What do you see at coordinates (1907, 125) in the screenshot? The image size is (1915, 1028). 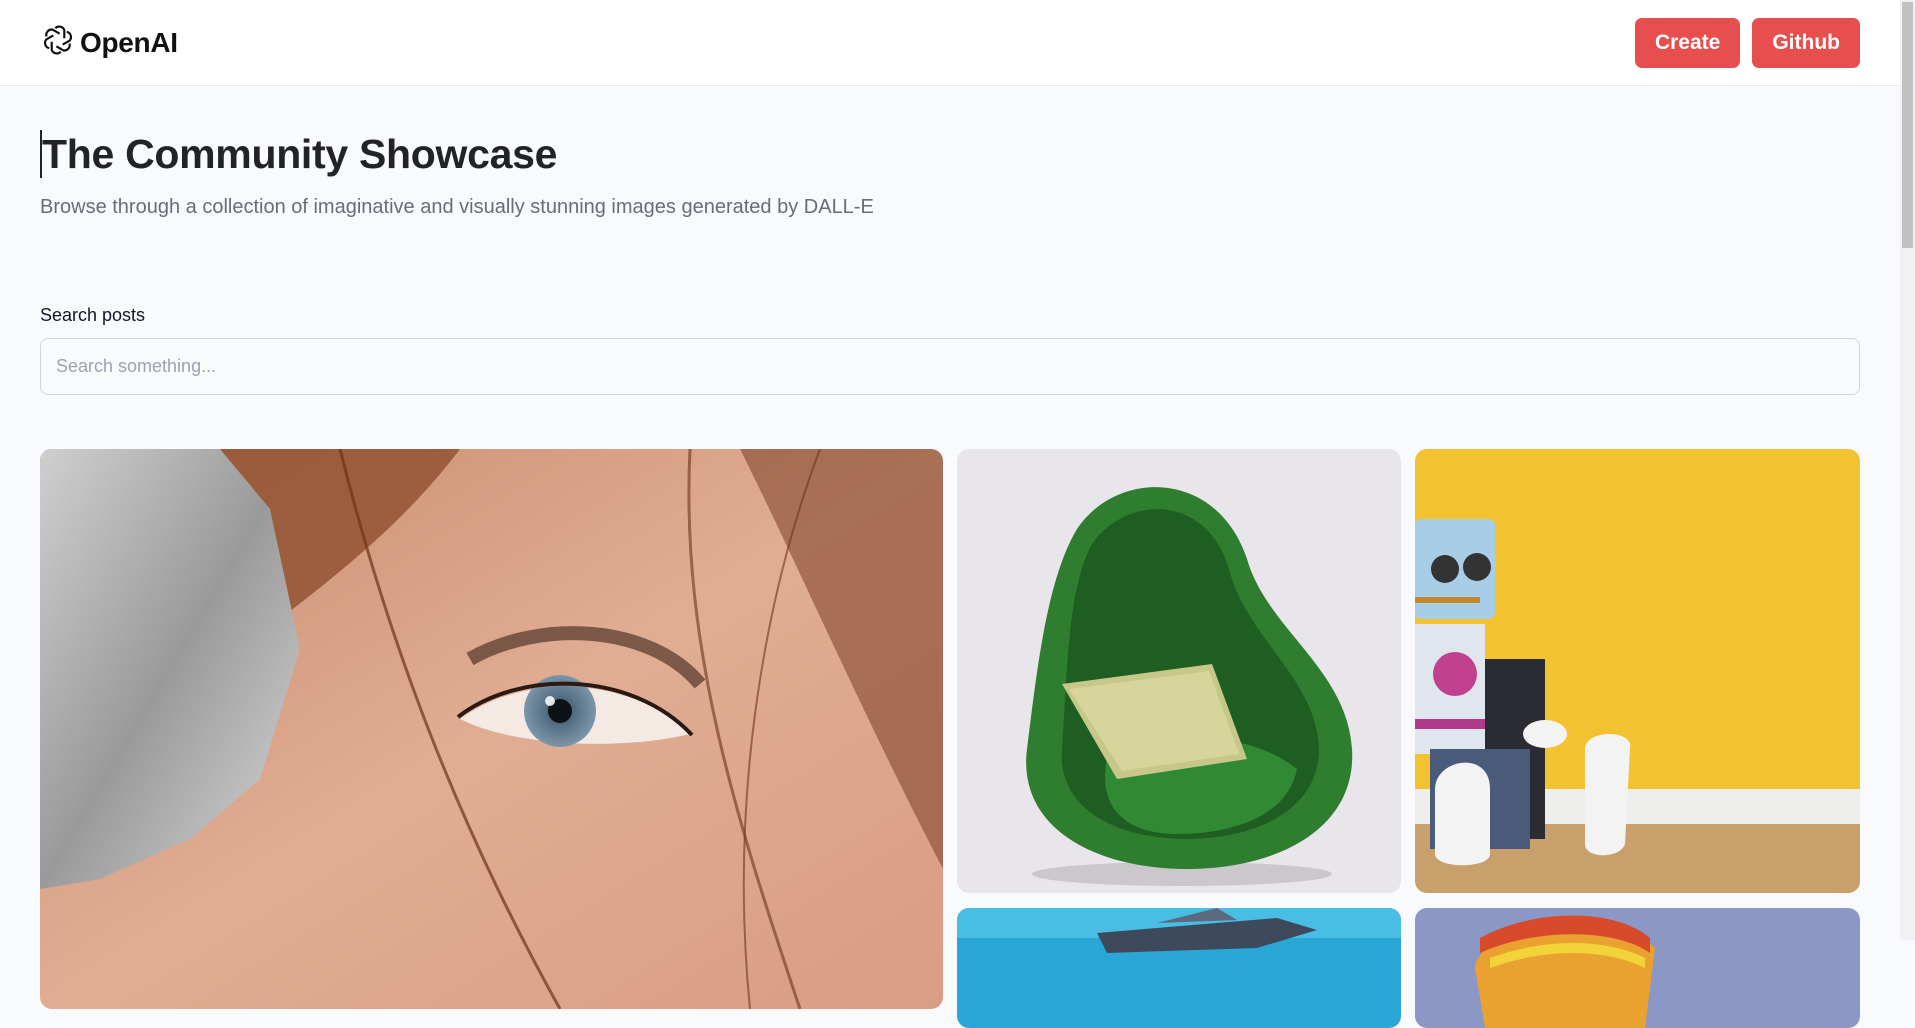 I see `scrollbar-thumb` at bounding box center [1907, 125].